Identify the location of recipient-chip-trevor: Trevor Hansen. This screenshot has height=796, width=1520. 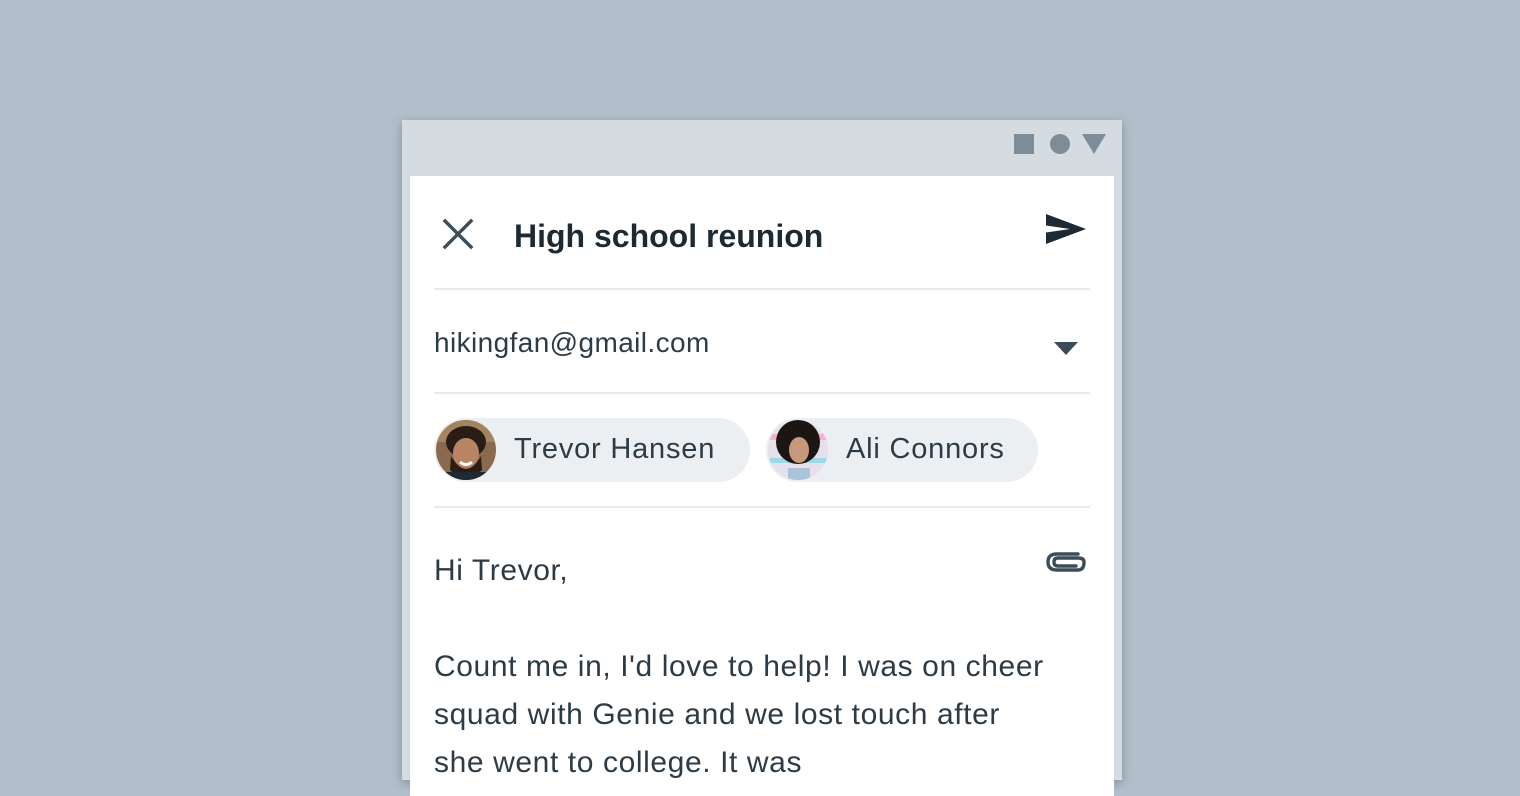
(592, 450).